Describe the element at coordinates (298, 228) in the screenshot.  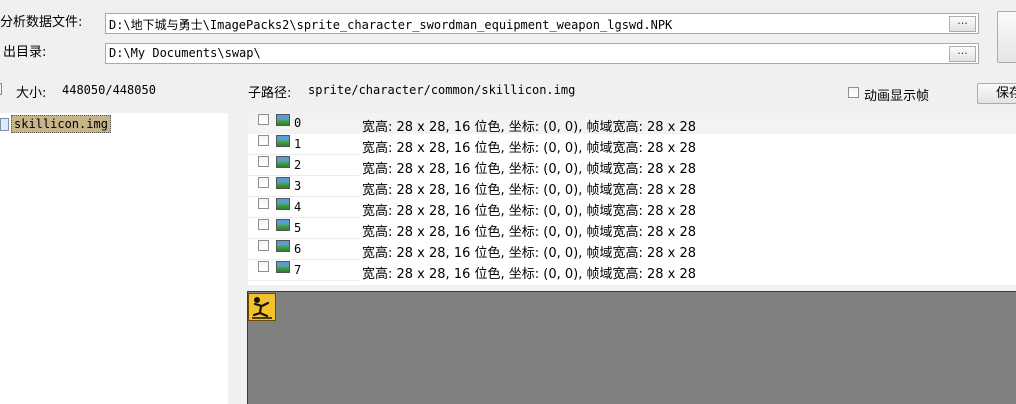
I see `frame-index: 5` at that location.